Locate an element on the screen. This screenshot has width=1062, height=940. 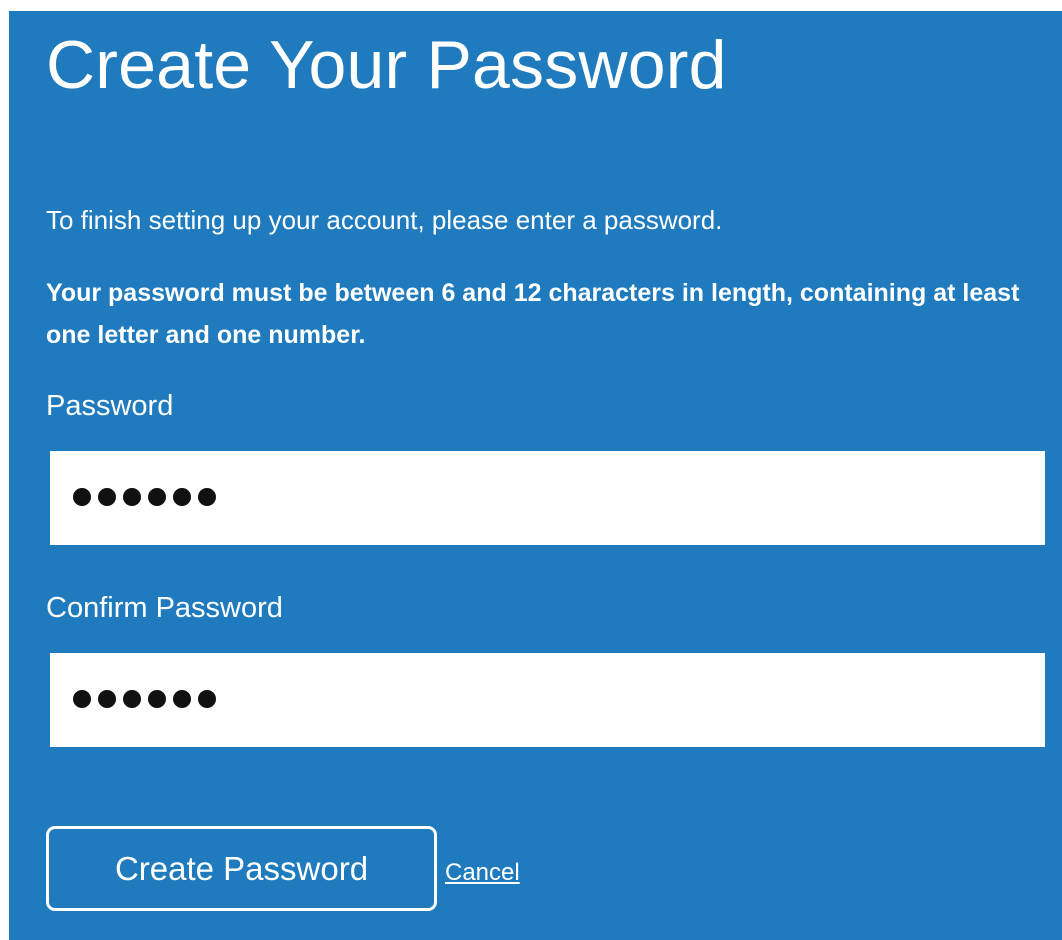
page-title: Create Your Password is located at coordinates (386, 65).